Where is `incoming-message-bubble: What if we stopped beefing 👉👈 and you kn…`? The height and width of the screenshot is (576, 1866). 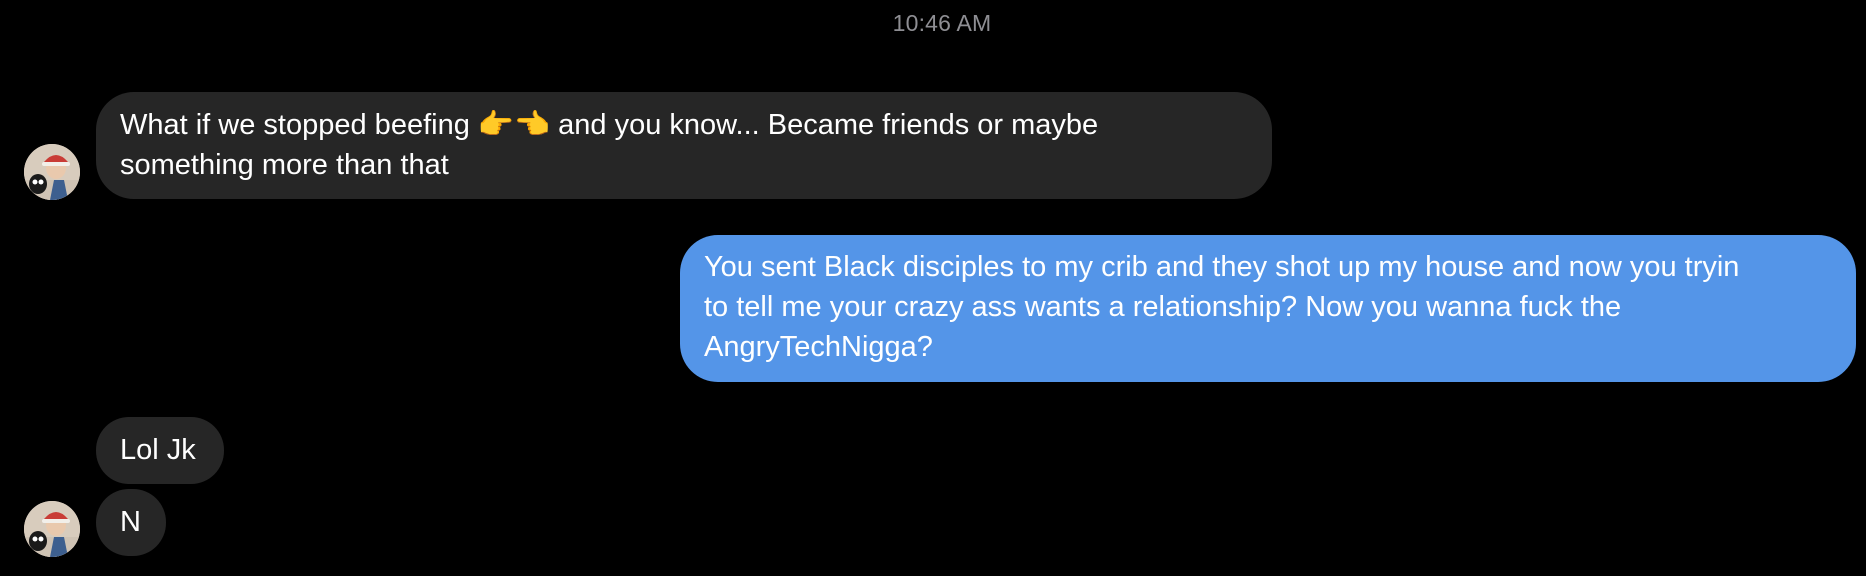 incoming-message-bubble: What if we stopped beefing 👉👈 and you kn… is located at coordinates (684, 145).